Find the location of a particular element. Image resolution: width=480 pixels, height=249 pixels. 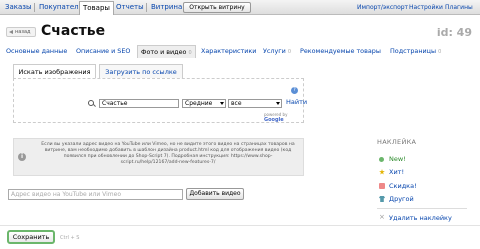

image-size-select: Средние is located at coordinates (204, 103).